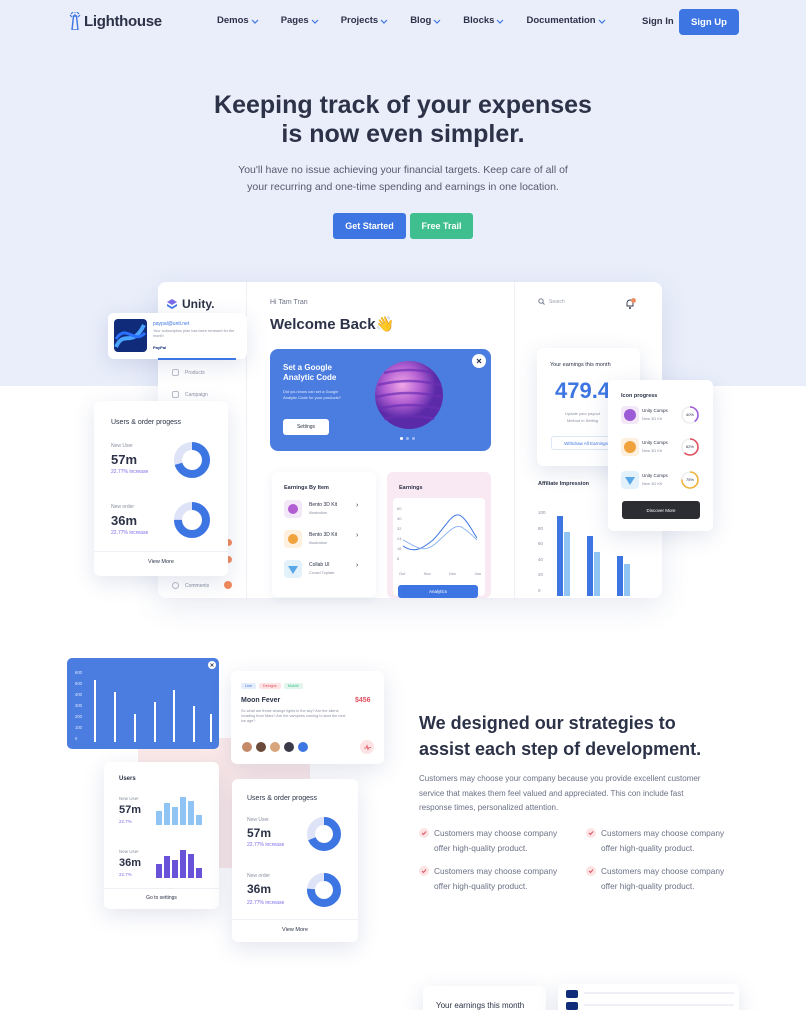  Describe the element at coordinates (661, 510) in the screenshot. I see `discover-more-button: Discover More` at that location.